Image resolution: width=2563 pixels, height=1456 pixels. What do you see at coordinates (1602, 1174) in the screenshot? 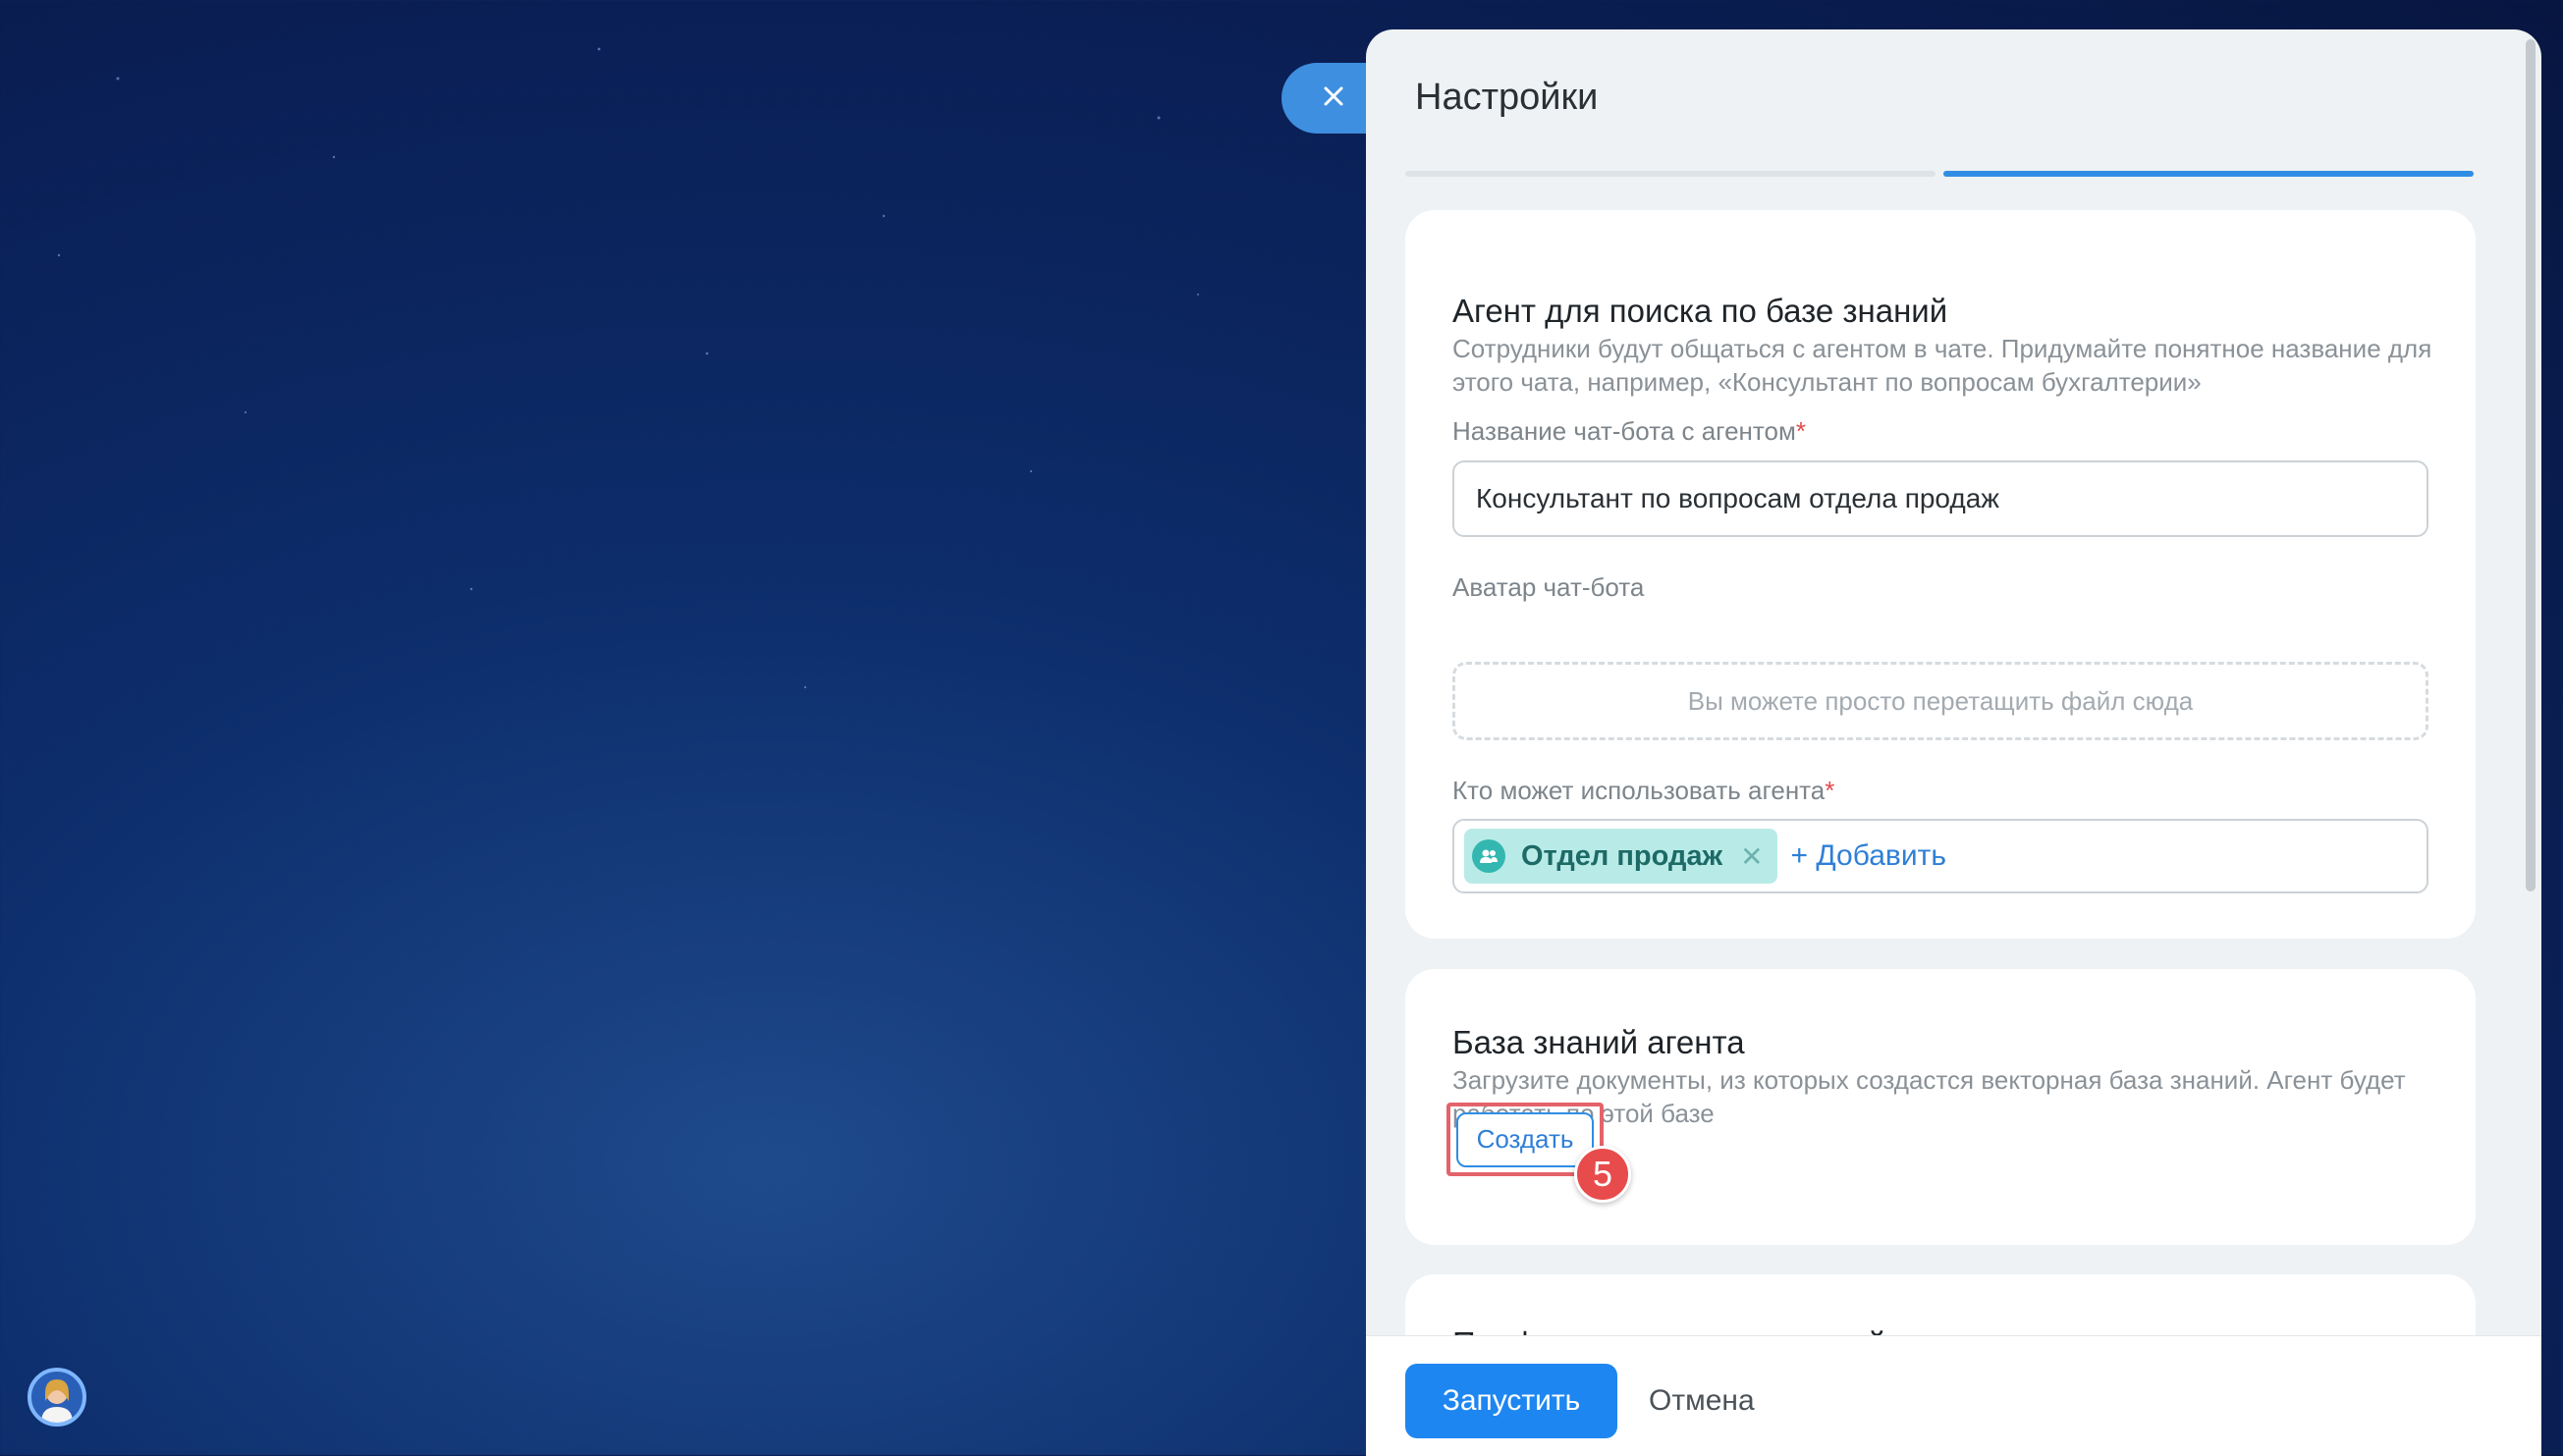
I see `step-badge: 5` at bounding box center [1602, 1174].